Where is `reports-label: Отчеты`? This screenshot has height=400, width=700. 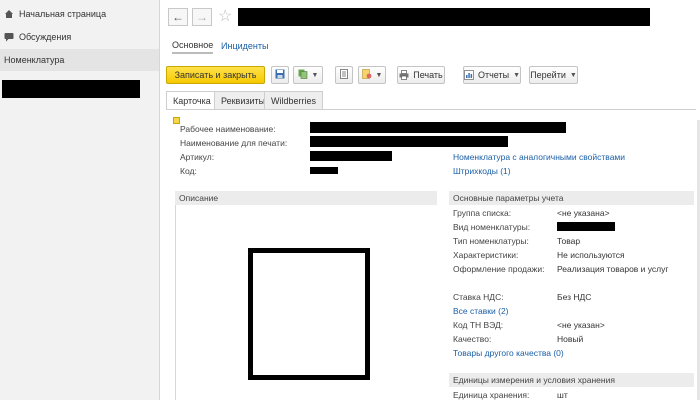 reports-label: Отчеты is located at coordinates (493, 75).